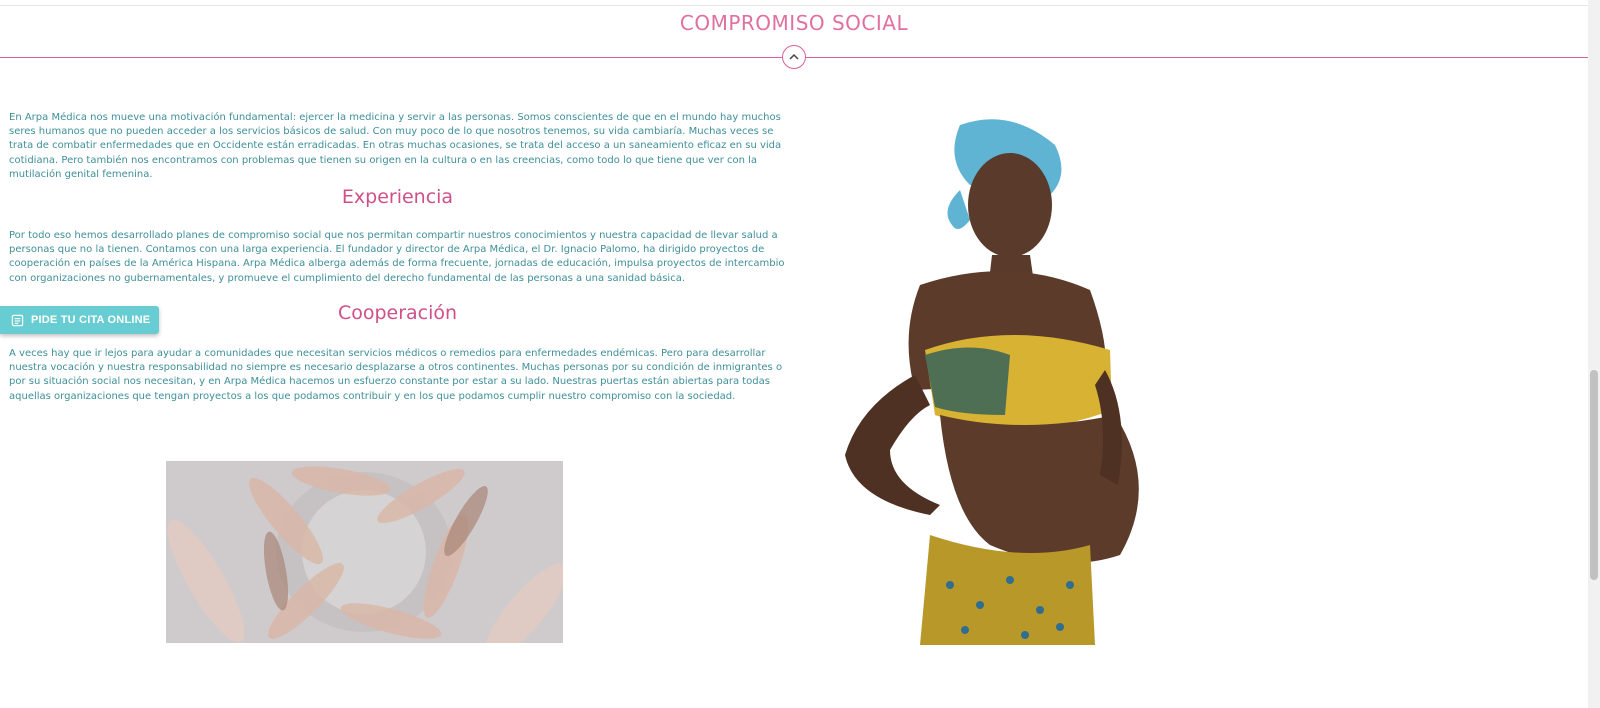 The image size is (1600, 708). I want to click on book-appointment-button: PIDE TU CITA ONLINE, so click(79, 320).